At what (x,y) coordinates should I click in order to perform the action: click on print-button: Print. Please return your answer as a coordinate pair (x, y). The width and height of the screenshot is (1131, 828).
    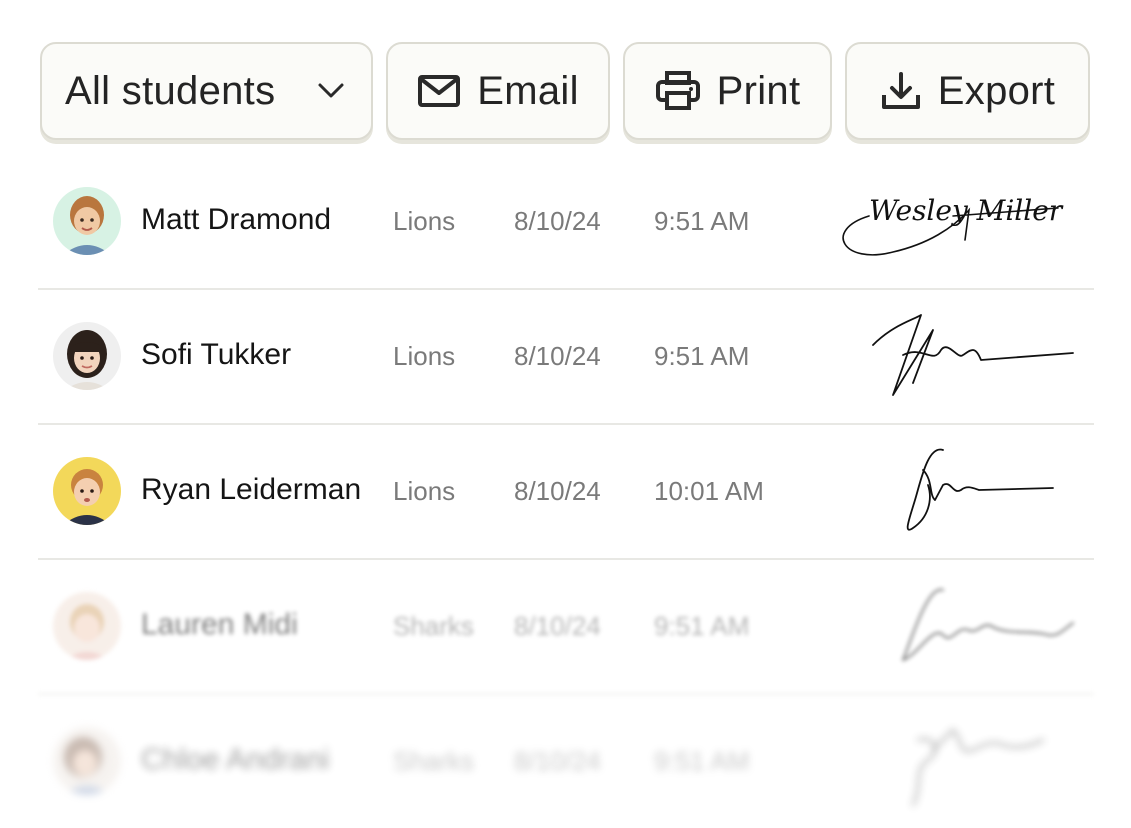
    Looking at the image, I should click on (727, 91).